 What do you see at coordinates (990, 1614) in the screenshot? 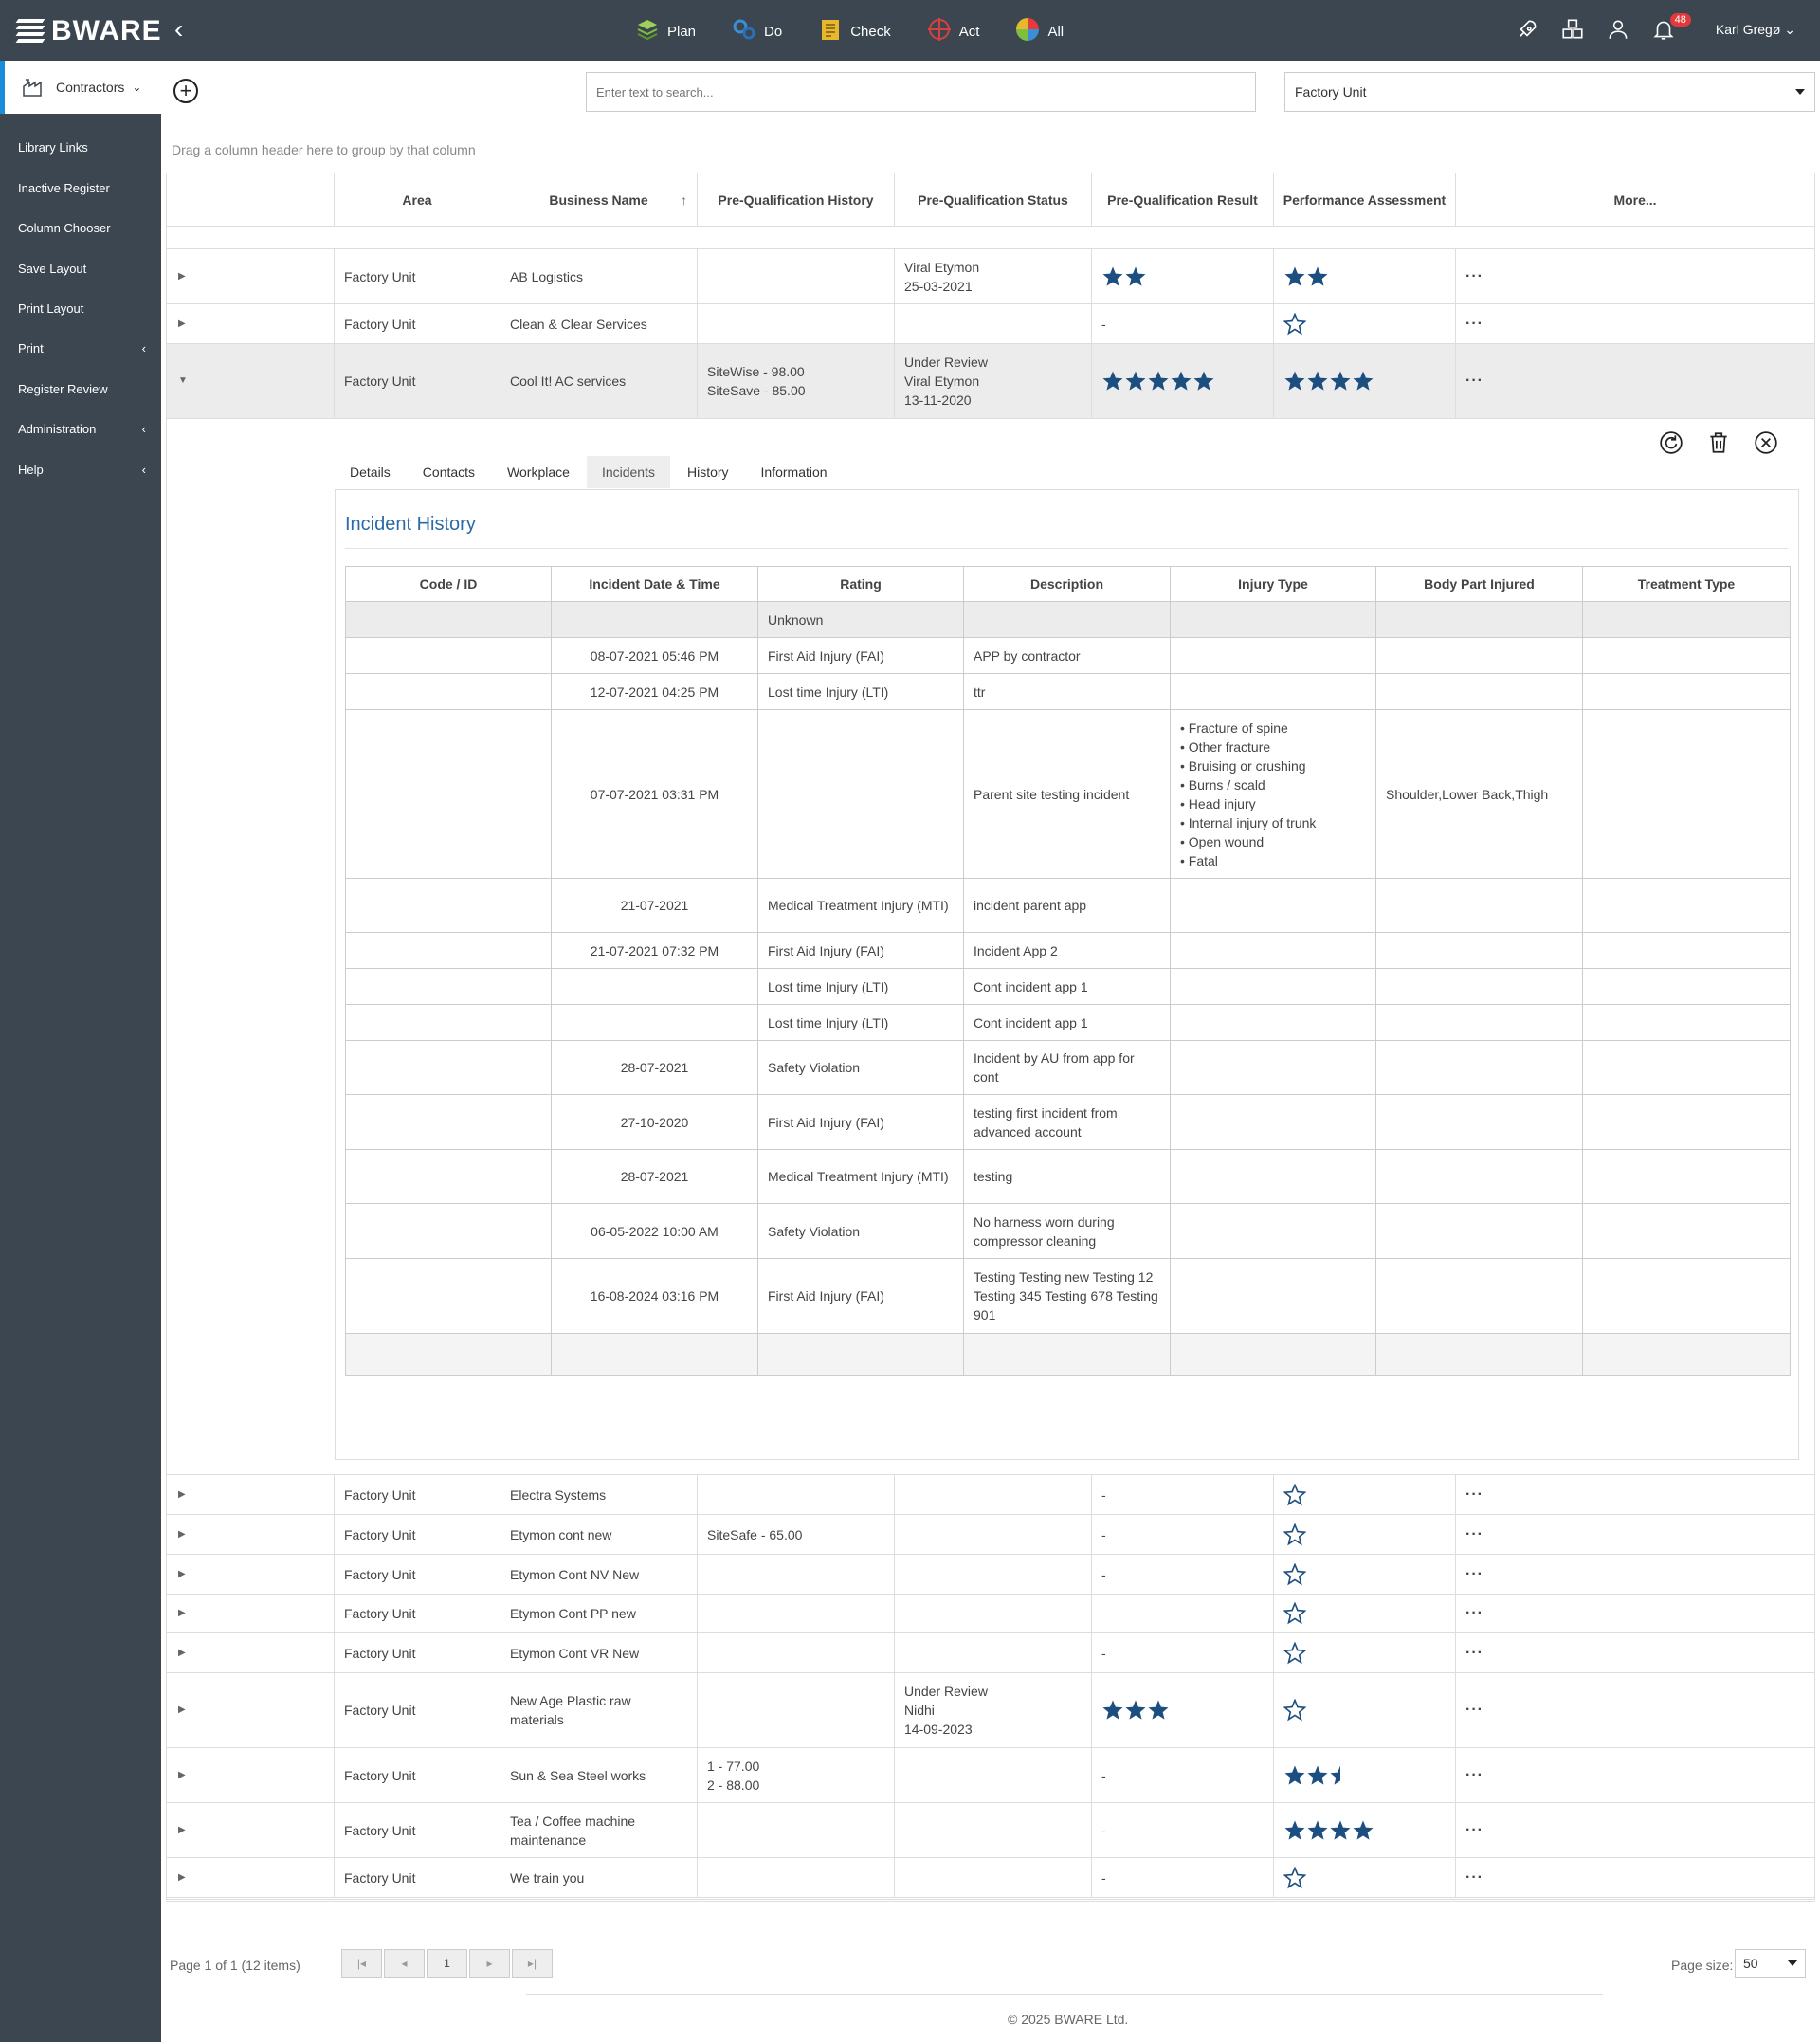
I see `grid-row: ▶ Factory Unit Etymon Cont PP new ···` at bounding box center [990, 1614].